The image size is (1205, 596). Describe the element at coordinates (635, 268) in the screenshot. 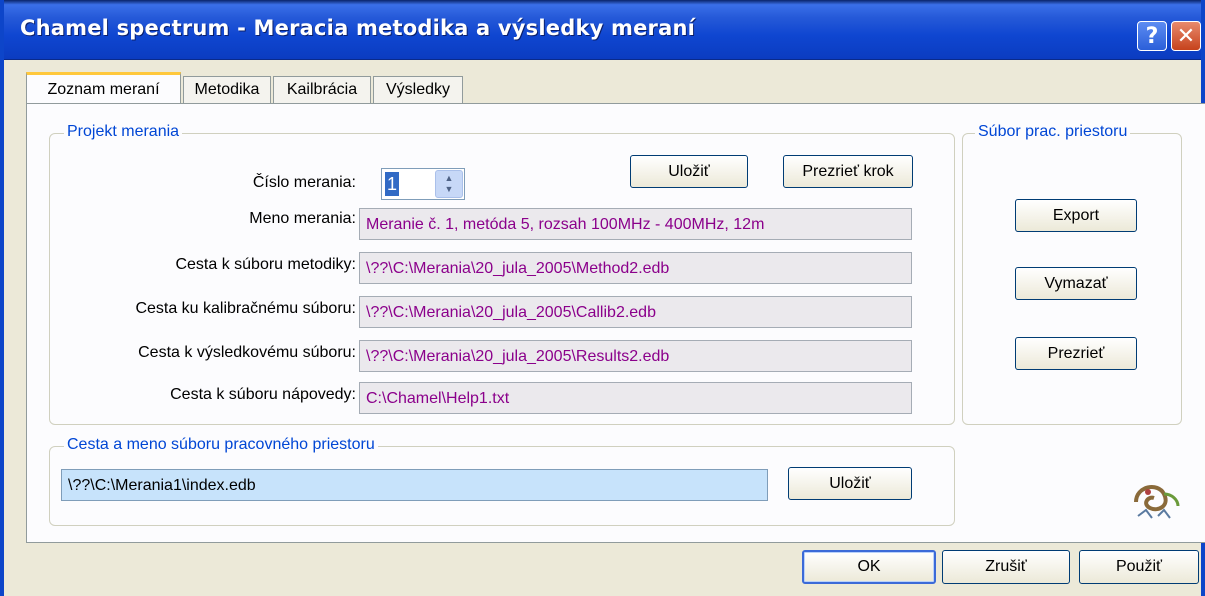

I see `method-path-field: \??\C:\Merania\20_jula_2005\Method2.edb` at that location.